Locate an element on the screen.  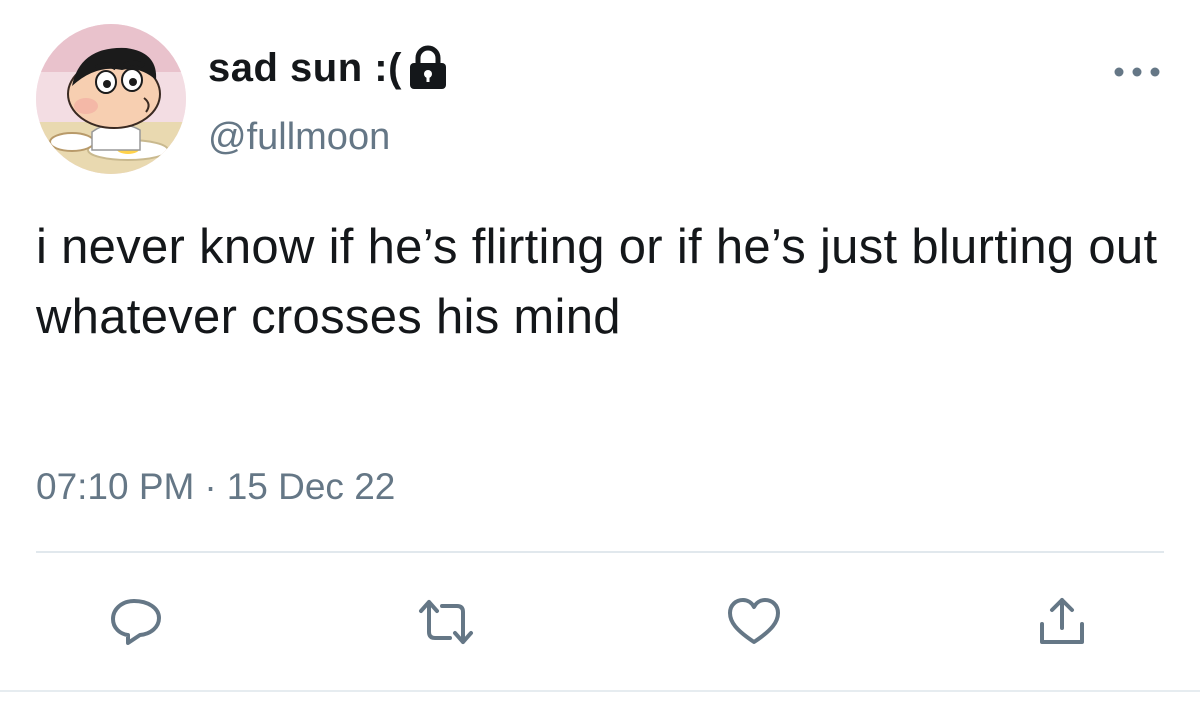
avatar is located at coordinates (111, 99).